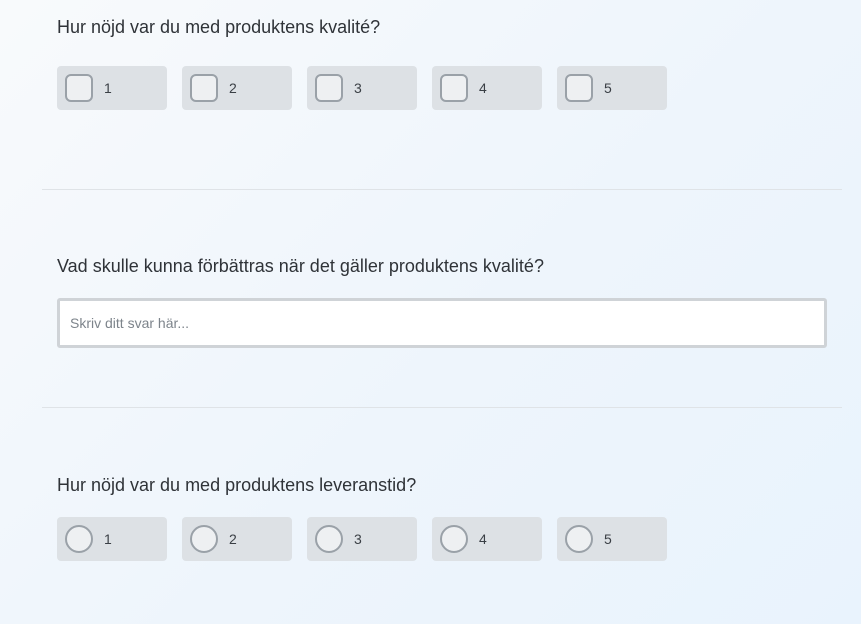 The height and width of the screenshot is (624, 861). I want to click on delivery-option-label: 1, so click(108, 539).